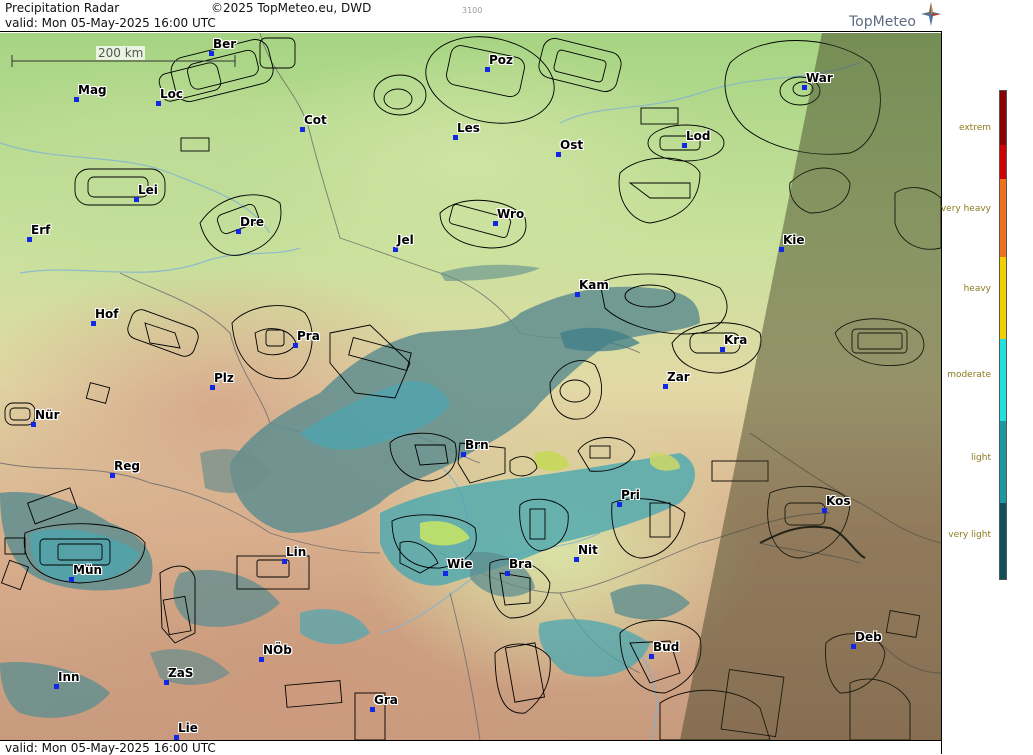 The image size is (1033, 755). I want to click on legend-label: moderate, so click(969, 375).